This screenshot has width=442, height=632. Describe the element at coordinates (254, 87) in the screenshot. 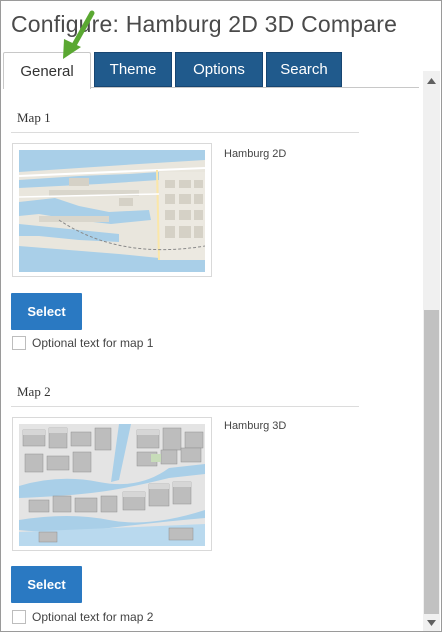

I see `tab-underline` at that location.